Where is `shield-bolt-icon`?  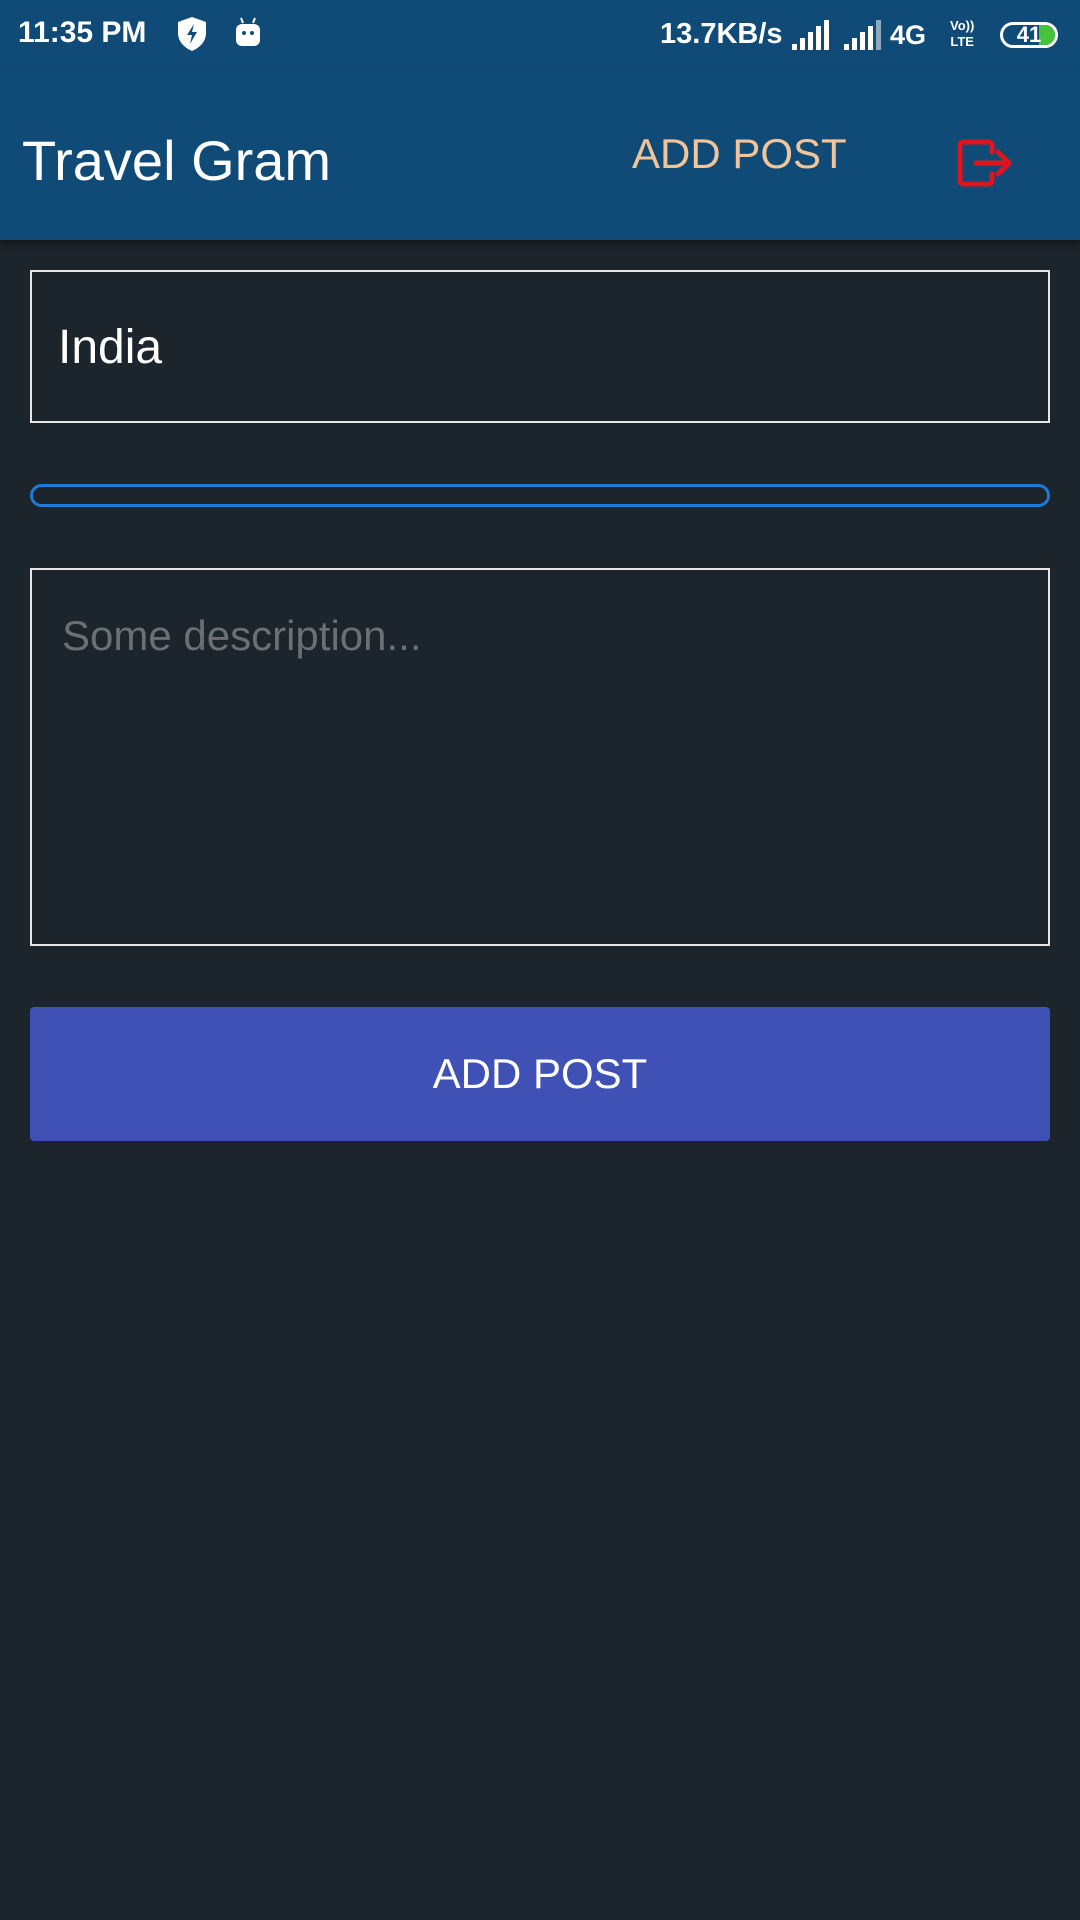 shield-bolt-icon is located at coordinates (192, 36).